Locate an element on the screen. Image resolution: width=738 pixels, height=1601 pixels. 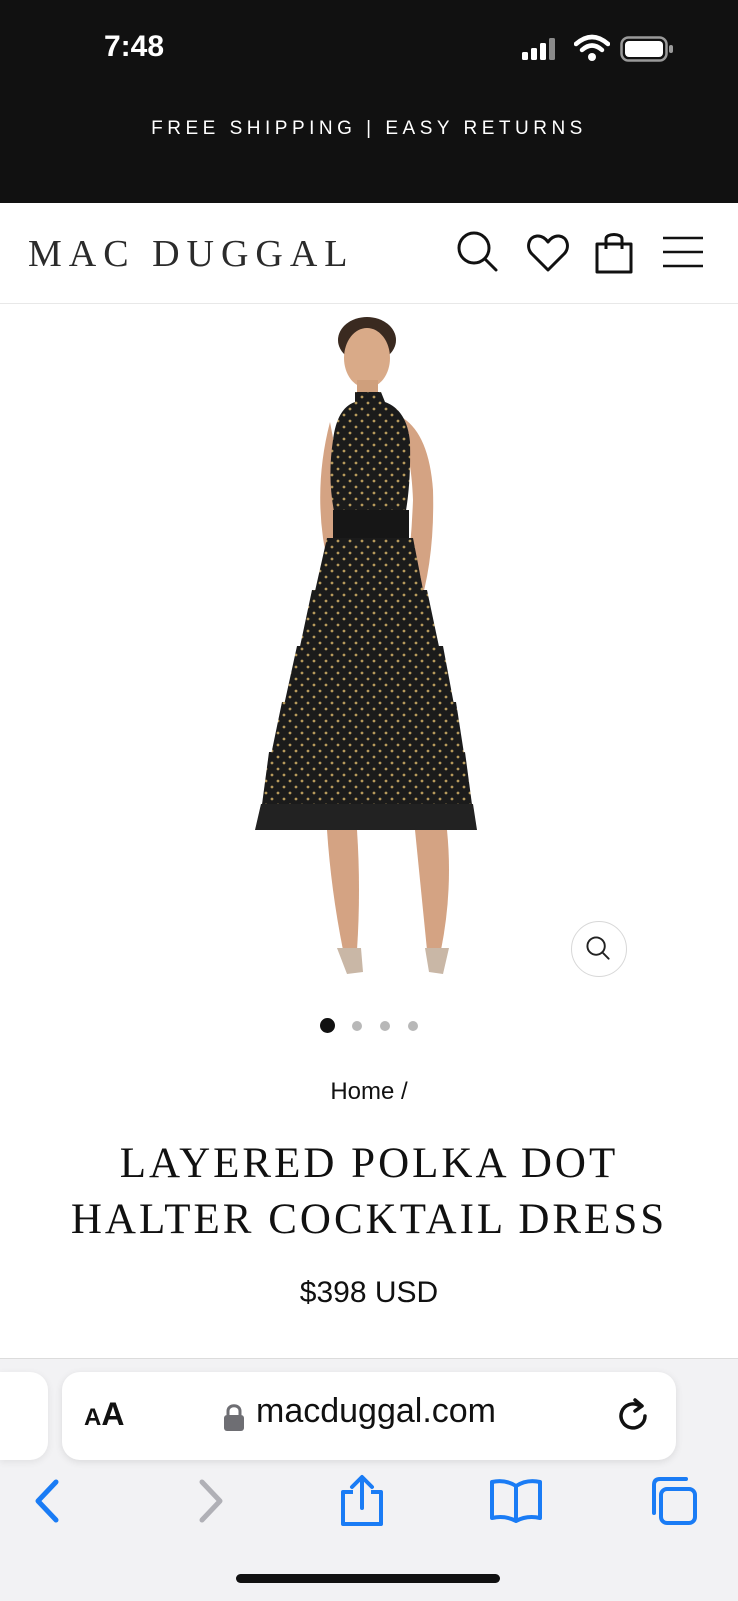
lock-icon is located at coordinates (234, 1417).